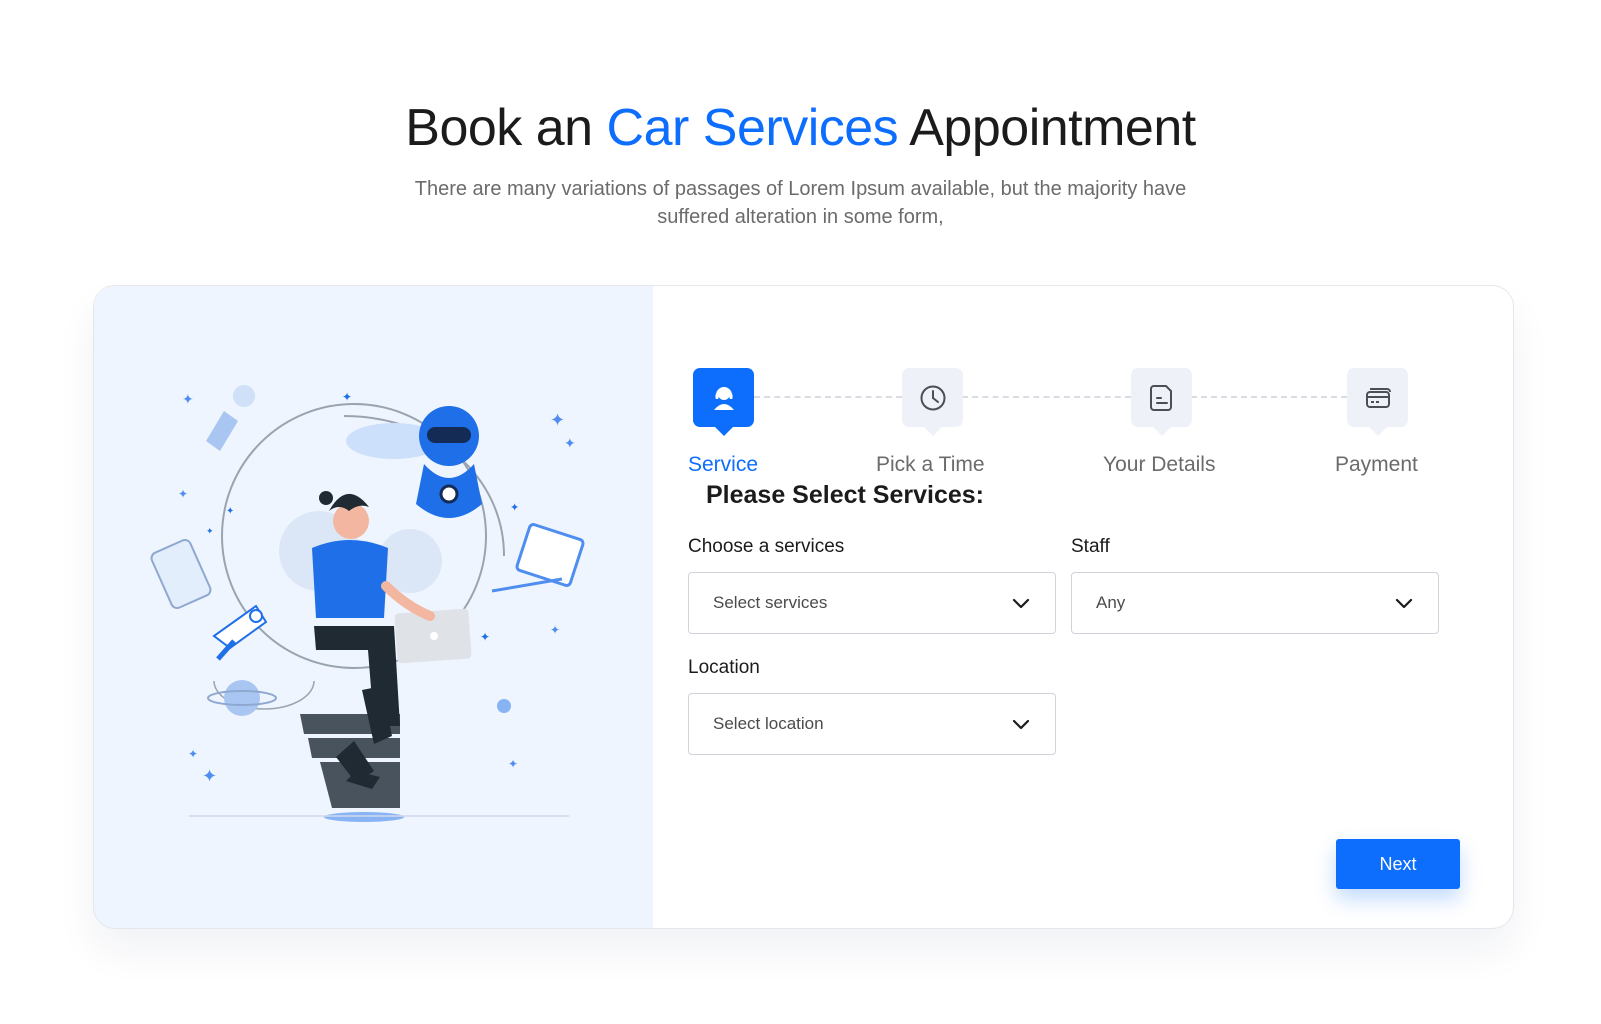 The image size is (1601, 1024). What do you see at coordinates (1090, 546) in the screenshot?
I see `staff-label: Staff` at bounding box center [1090, 546].